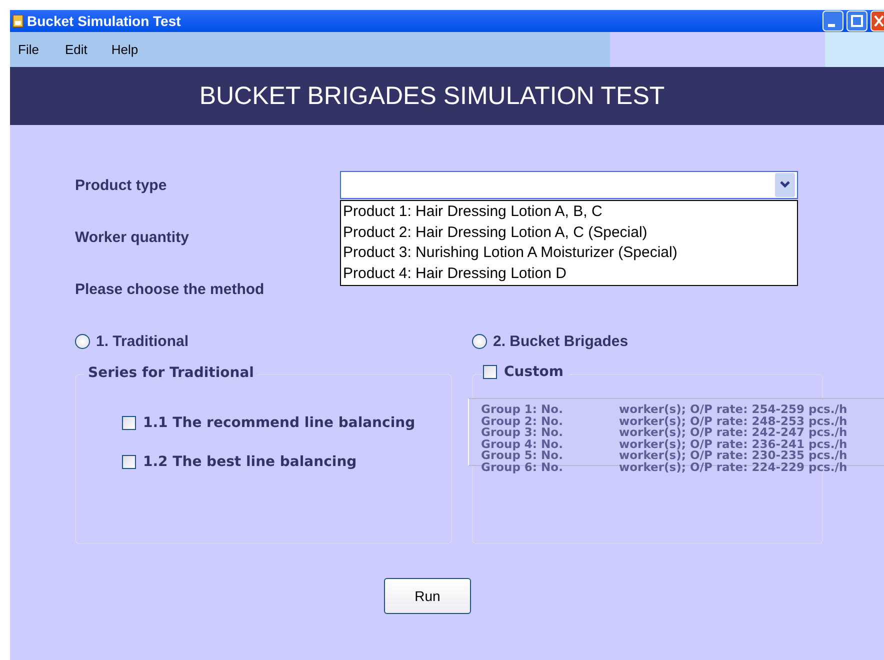 This screenshot has height=660, width=884. What do you see at coordinates (169, 289) in the screenshot?
I see `method-prompt: Please choose the method` at bounding box center [169, 289].